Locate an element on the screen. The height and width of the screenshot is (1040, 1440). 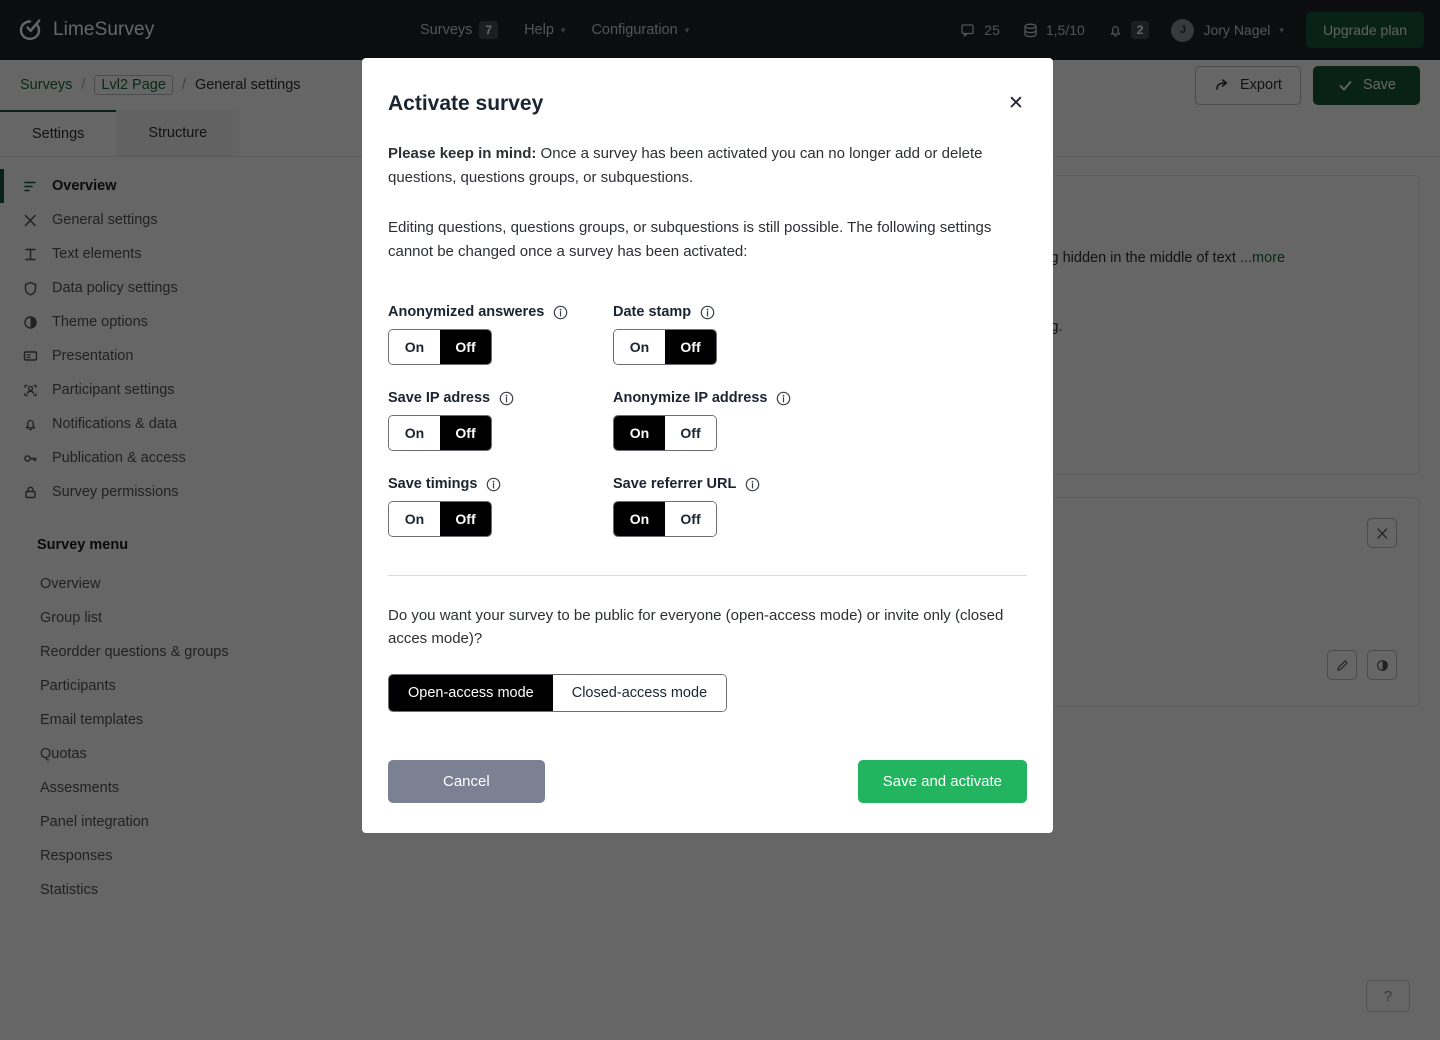
toggle-label-row: Save IP adress is located at coordinates (500, 398).